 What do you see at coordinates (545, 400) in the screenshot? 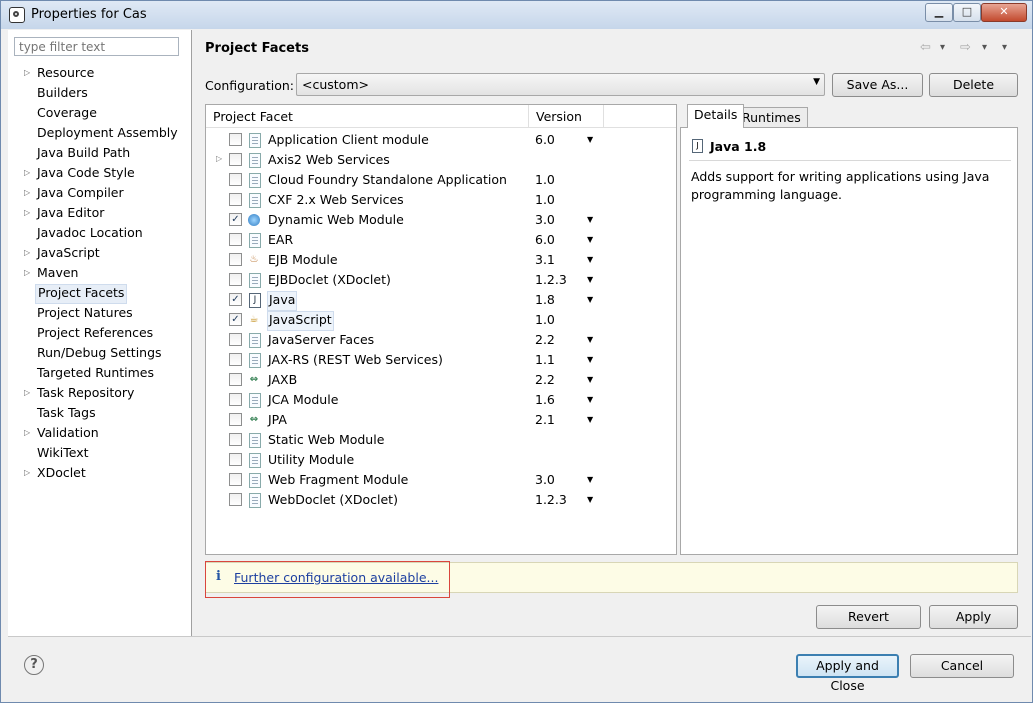
I see `facet-version: 1.6` at bounding box center [545, 400].